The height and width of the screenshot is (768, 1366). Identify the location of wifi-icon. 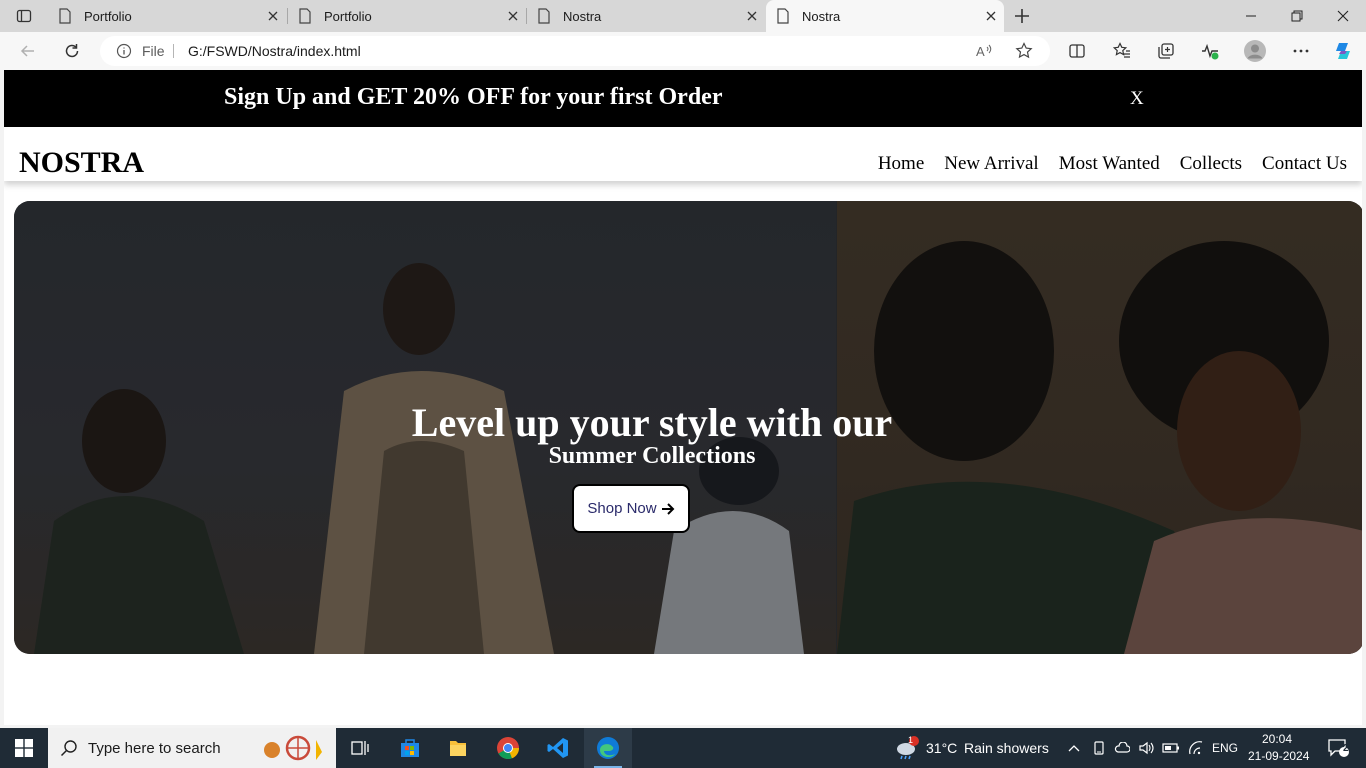
(1196, 748).